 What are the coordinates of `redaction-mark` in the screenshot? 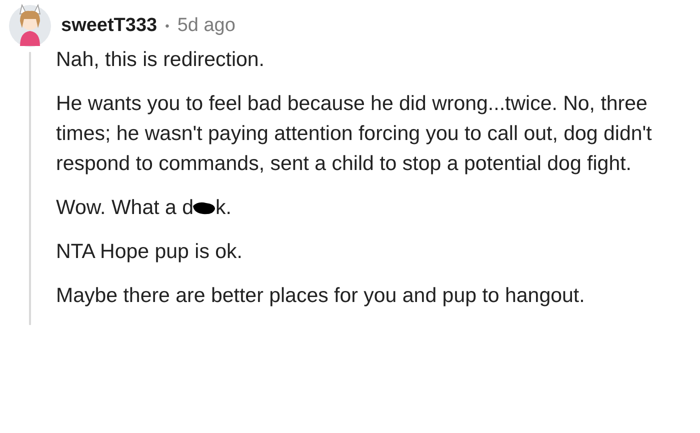 It's located at (204, 208).